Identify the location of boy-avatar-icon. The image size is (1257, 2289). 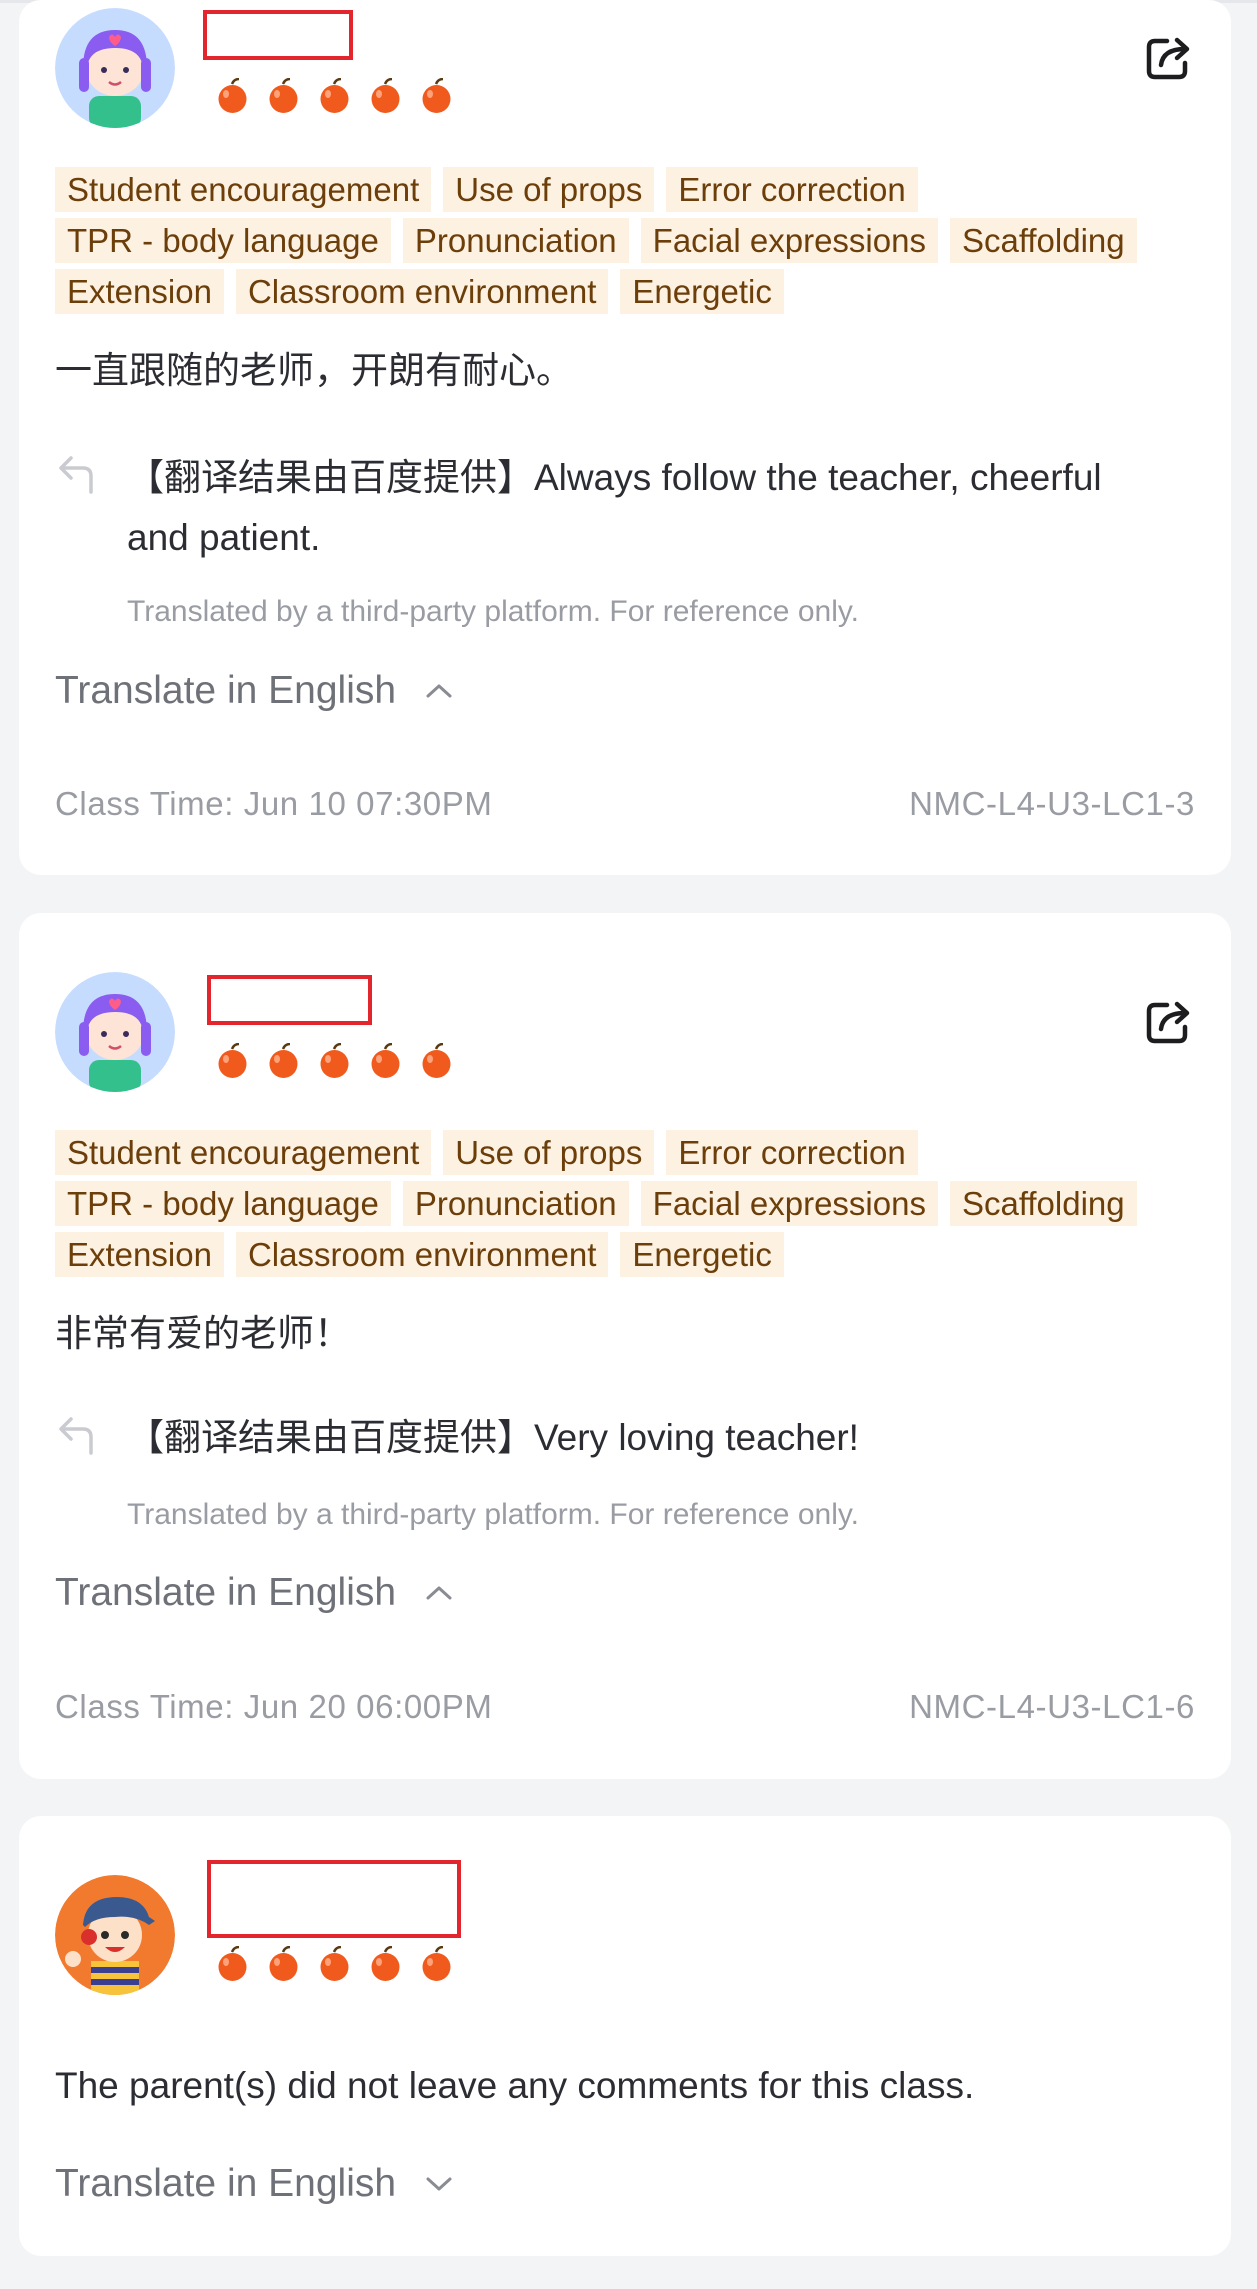
(115, 1935).